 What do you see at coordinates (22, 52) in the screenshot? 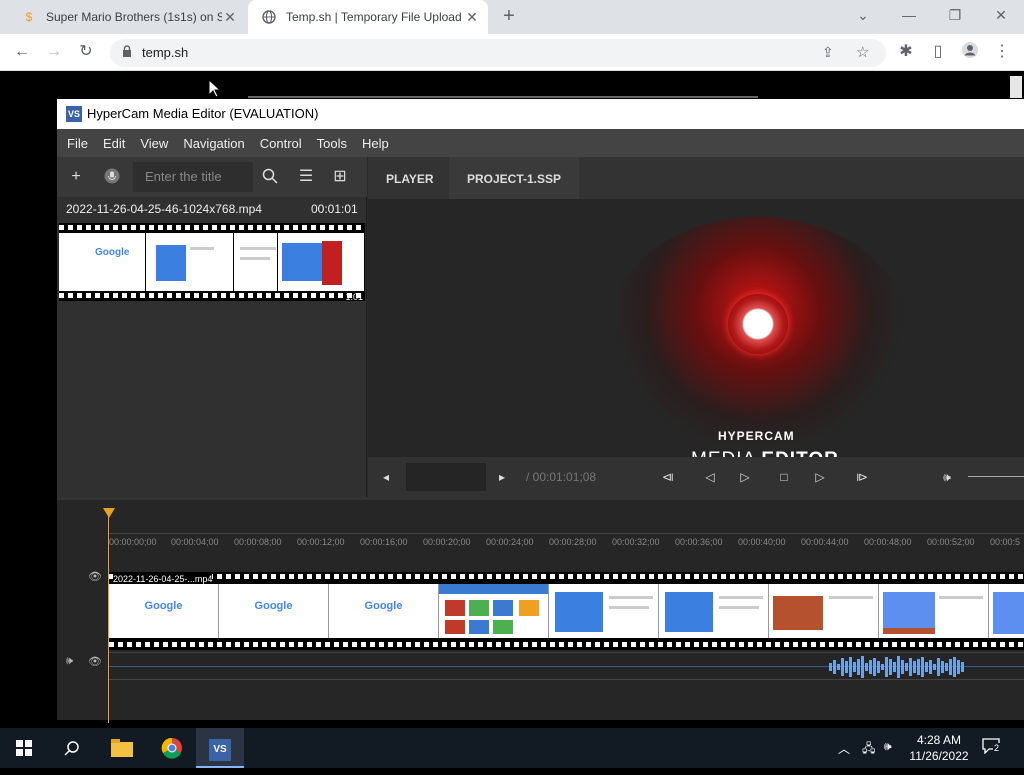
I see `back-icon: ←` at bounding box center [22, 52].